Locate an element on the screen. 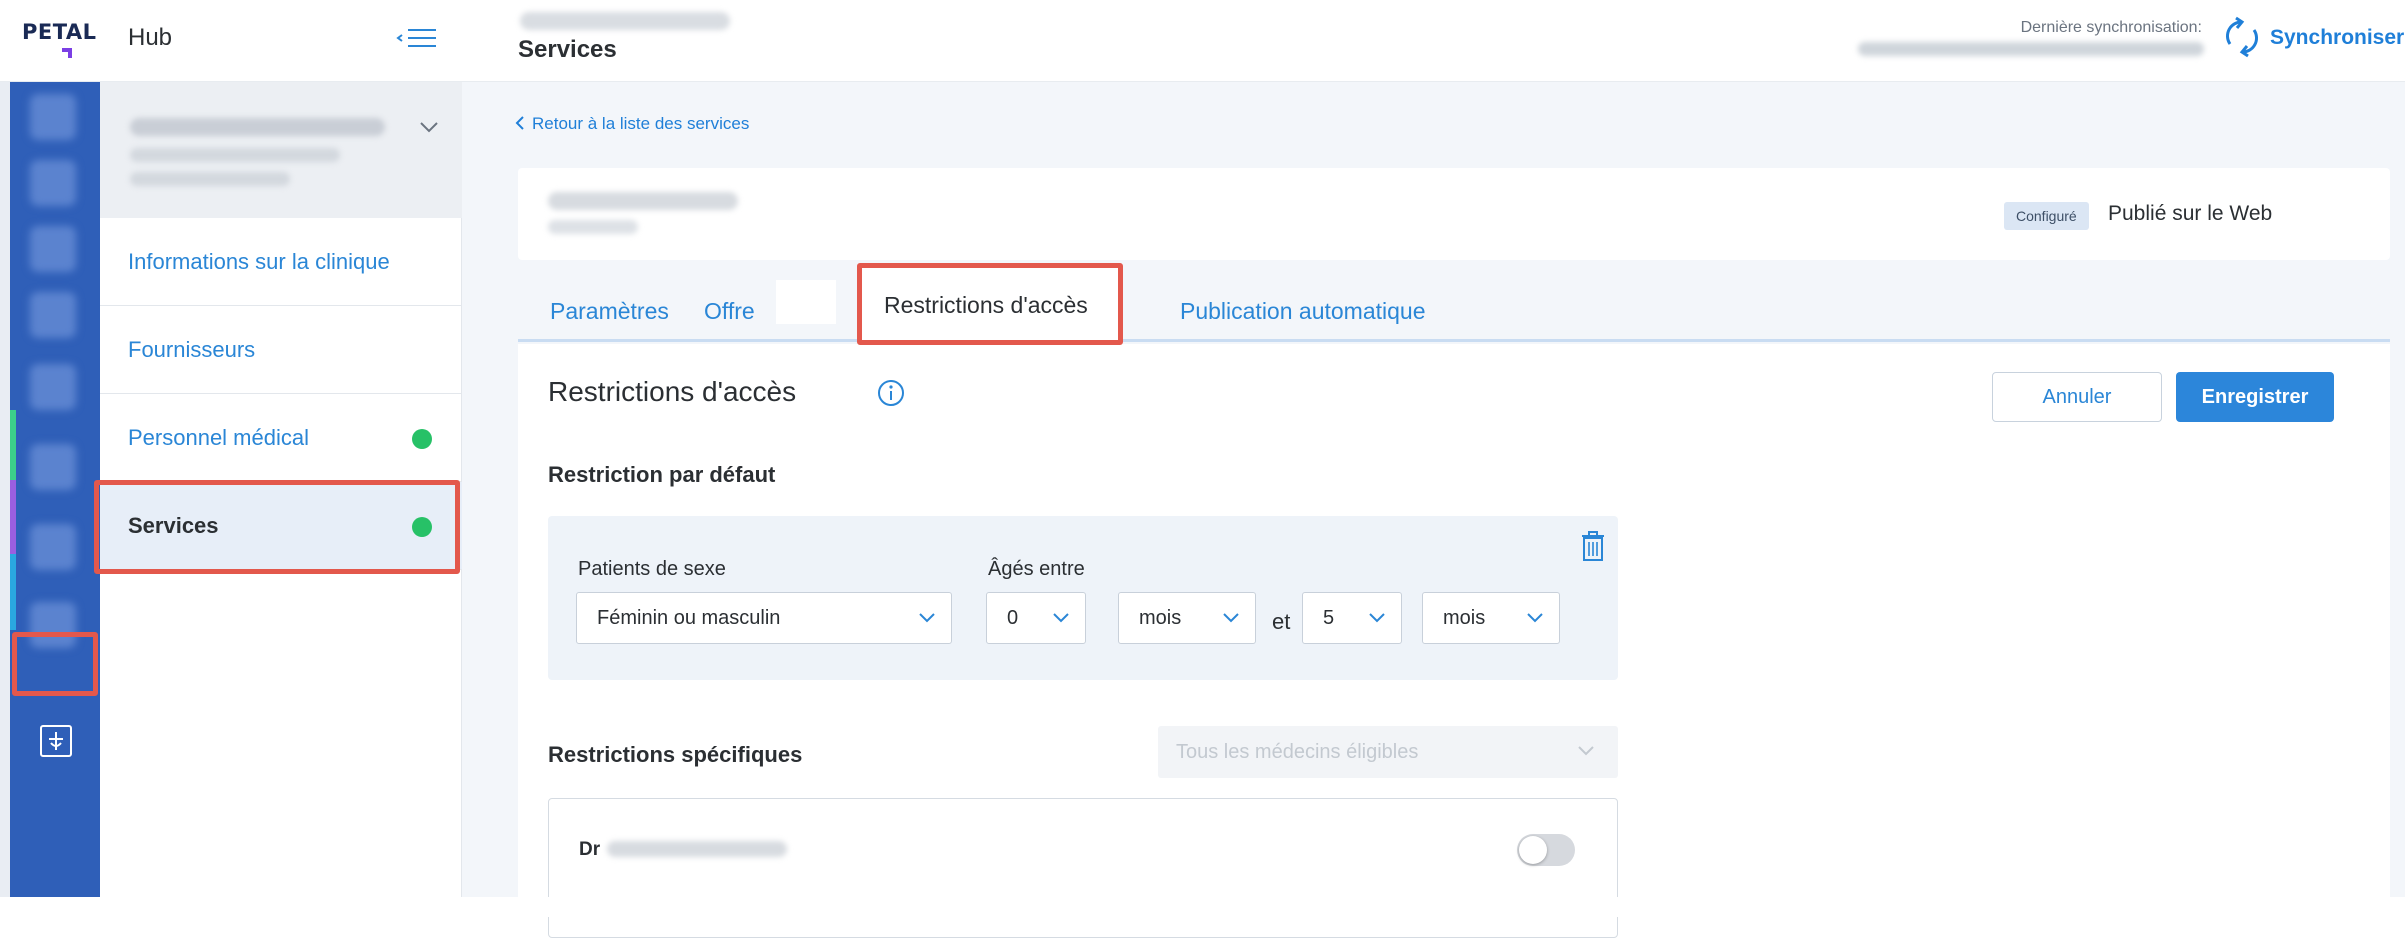  sex-select-value: Féminin ou masculin is located at coordinates (689, 618).